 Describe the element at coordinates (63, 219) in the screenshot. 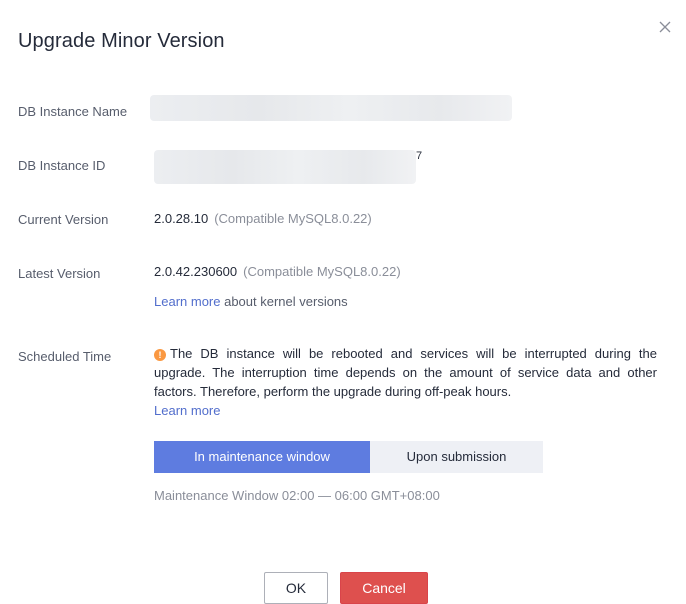

I see `current-version-label: Current Version` at that location.